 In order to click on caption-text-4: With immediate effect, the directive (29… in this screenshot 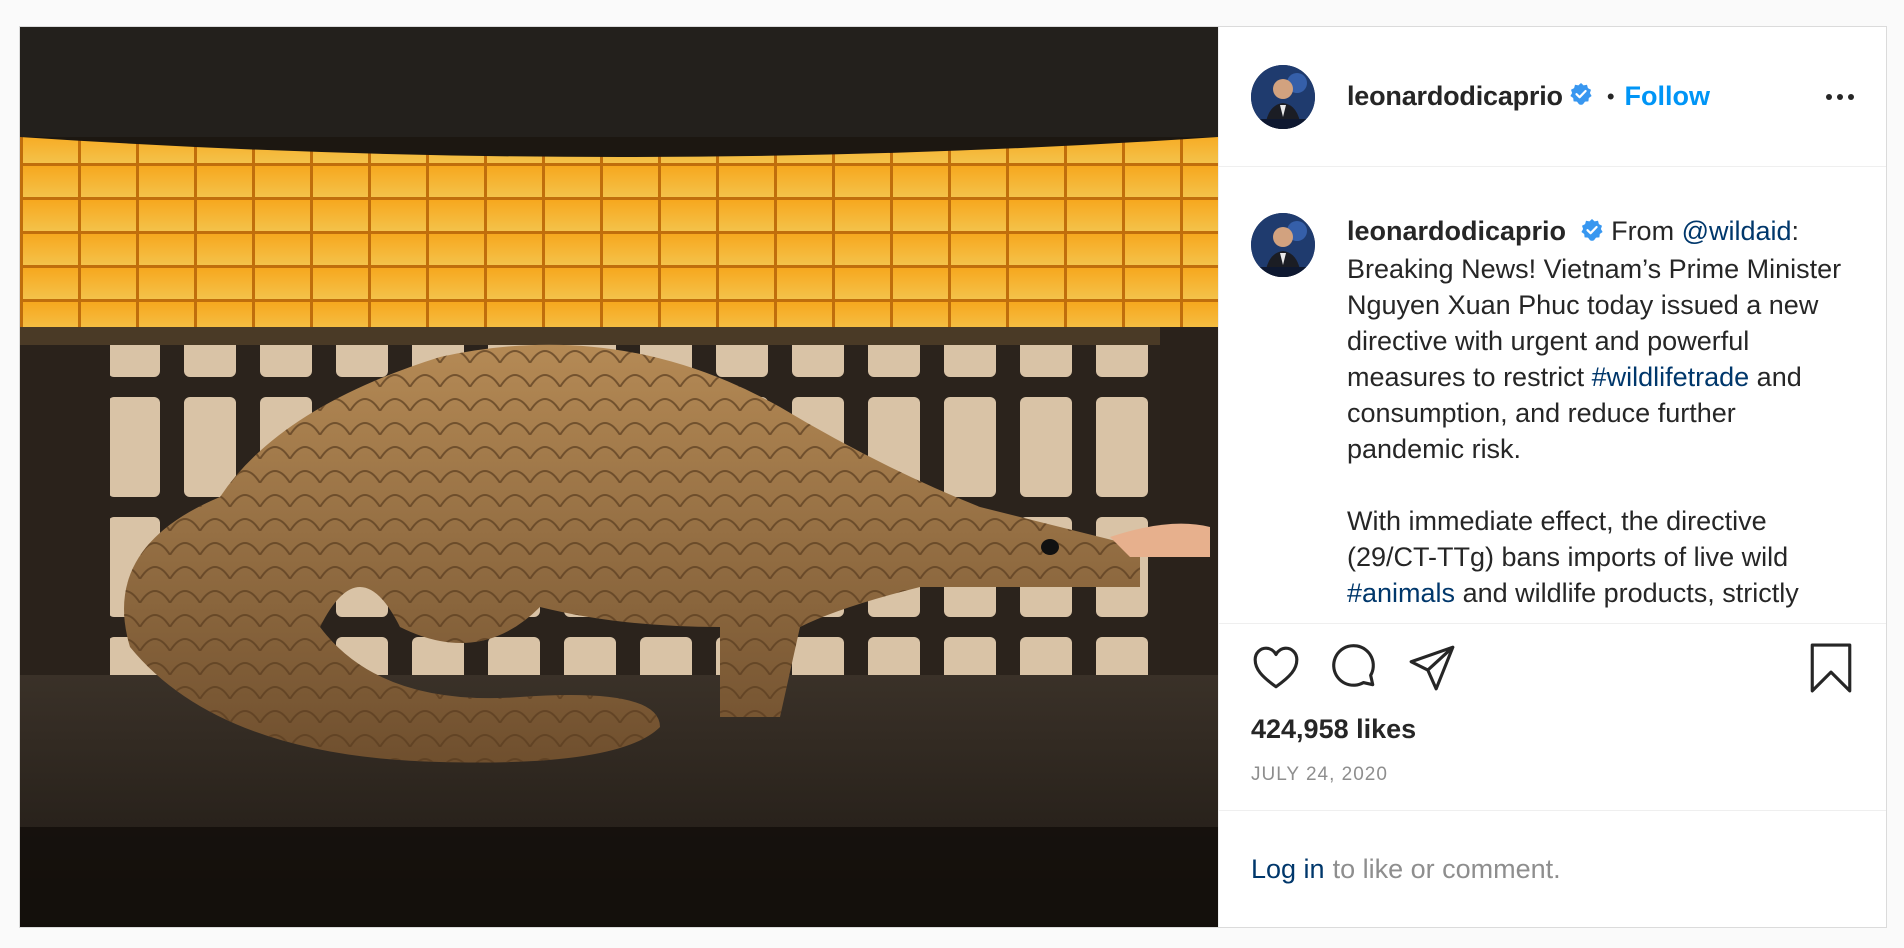, I will do `click(1568, 538)`.